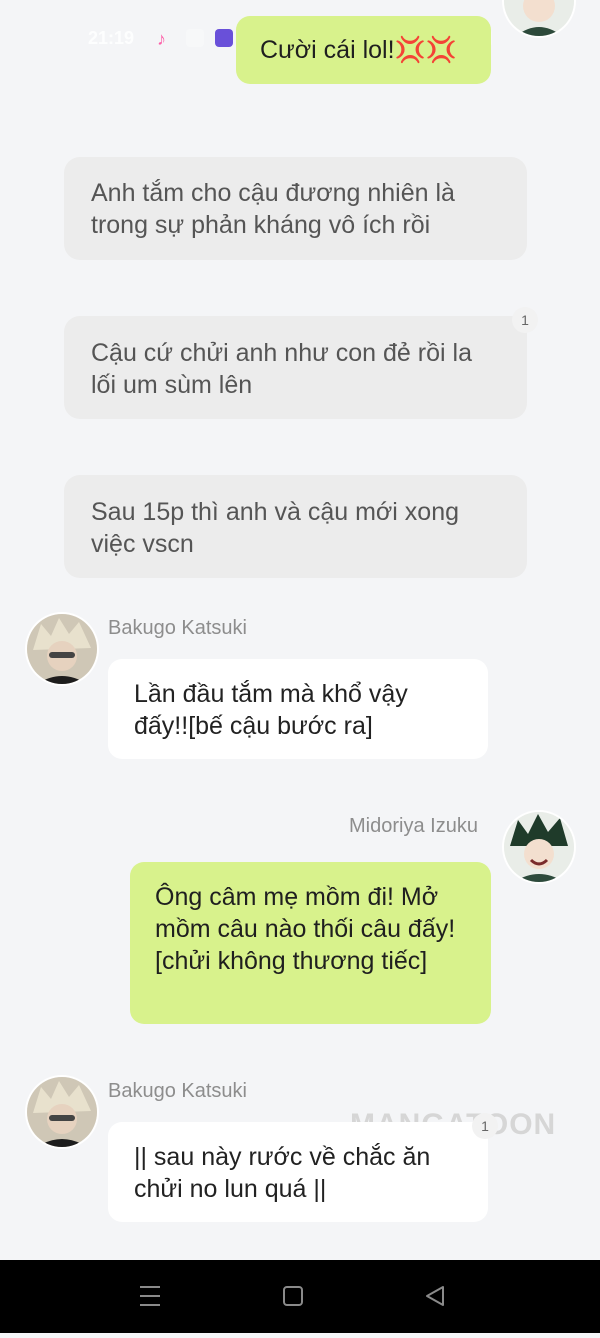 The height and width of the screenshot is (1338, 600). I want to click on message-text: Cười cái lol!💢💢, so click(358, 50).